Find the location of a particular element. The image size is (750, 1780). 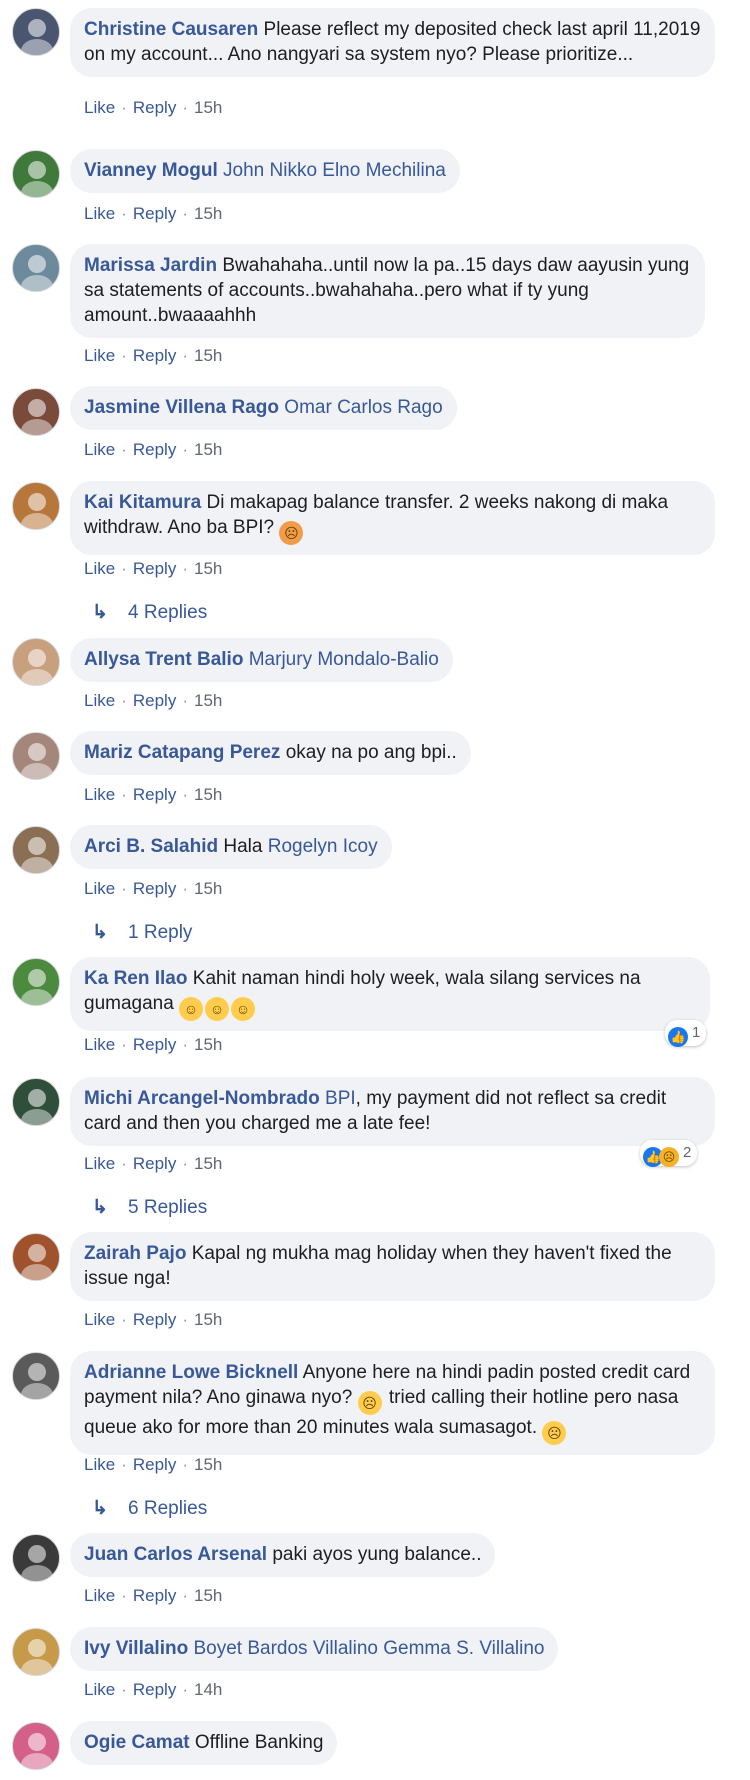

mention-link: Rogelyn Icoy is located at coordinates (323, 846).